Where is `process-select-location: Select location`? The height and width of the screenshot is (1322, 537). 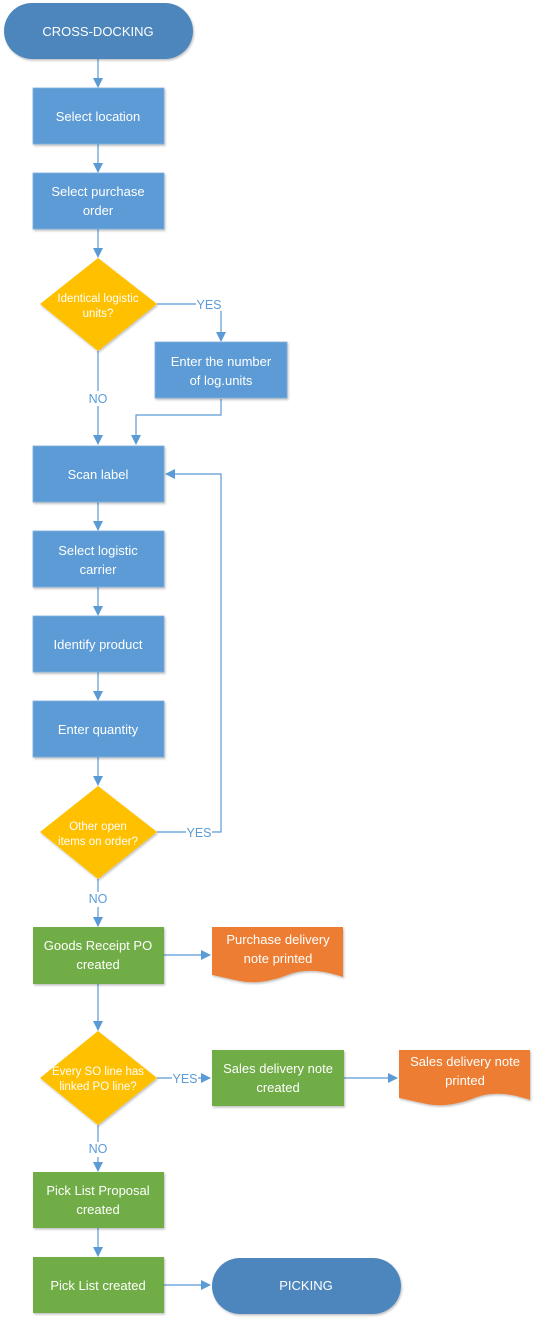 process-select-location: Select location is located at coordinates (98, 116).